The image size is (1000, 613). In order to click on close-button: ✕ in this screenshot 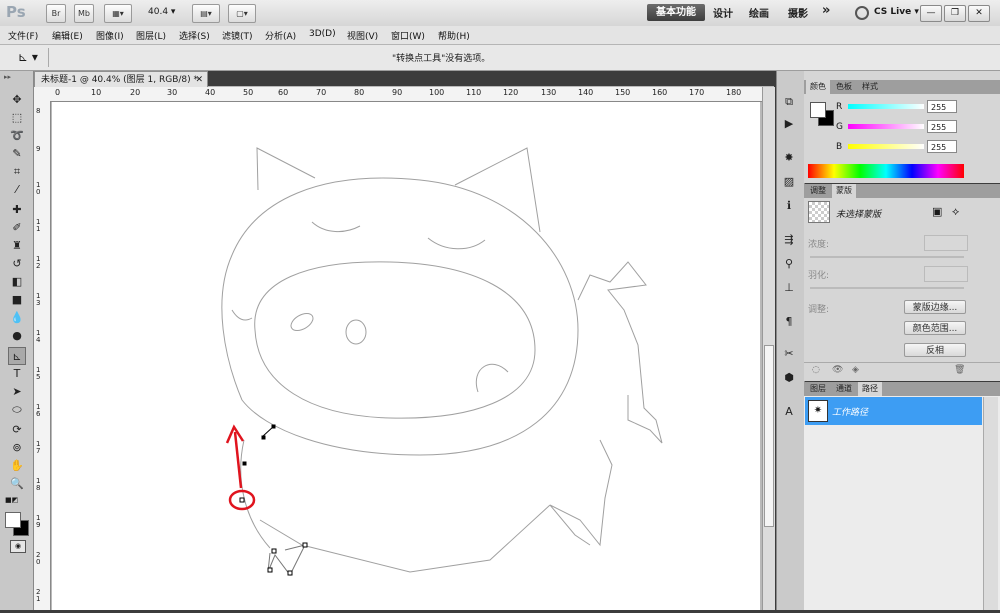, I will do `click(979, 13)`.